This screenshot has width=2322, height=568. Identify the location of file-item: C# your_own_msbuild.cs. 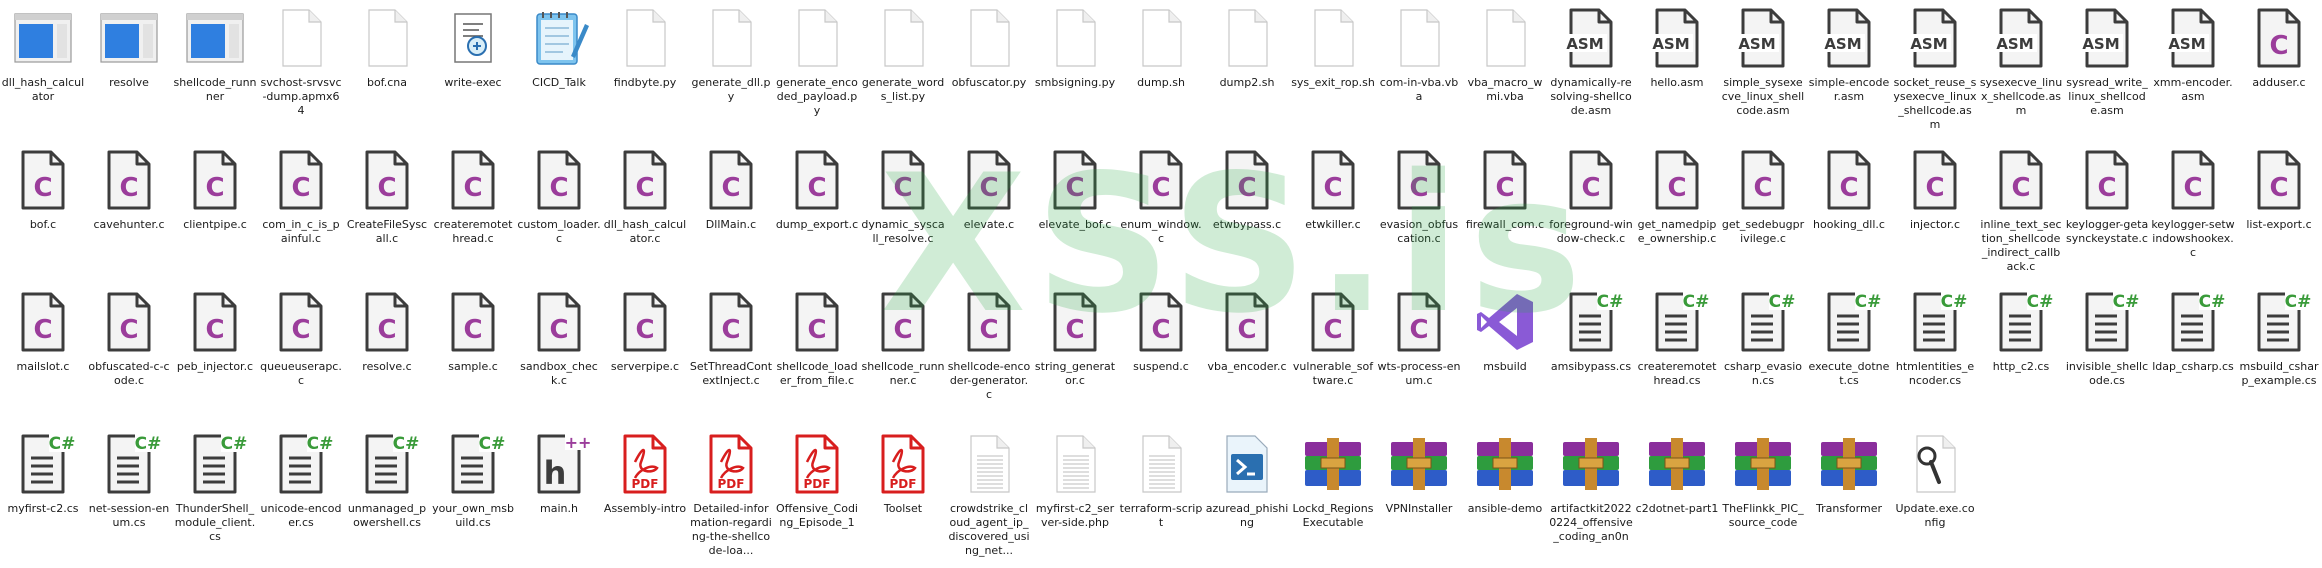
(473, 497).